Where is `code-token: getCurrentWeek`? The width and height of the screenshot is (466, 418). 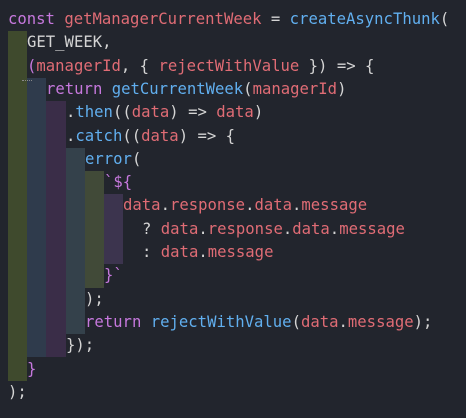 code-token: getCurrentWeek is located at coordinates (177, 88).